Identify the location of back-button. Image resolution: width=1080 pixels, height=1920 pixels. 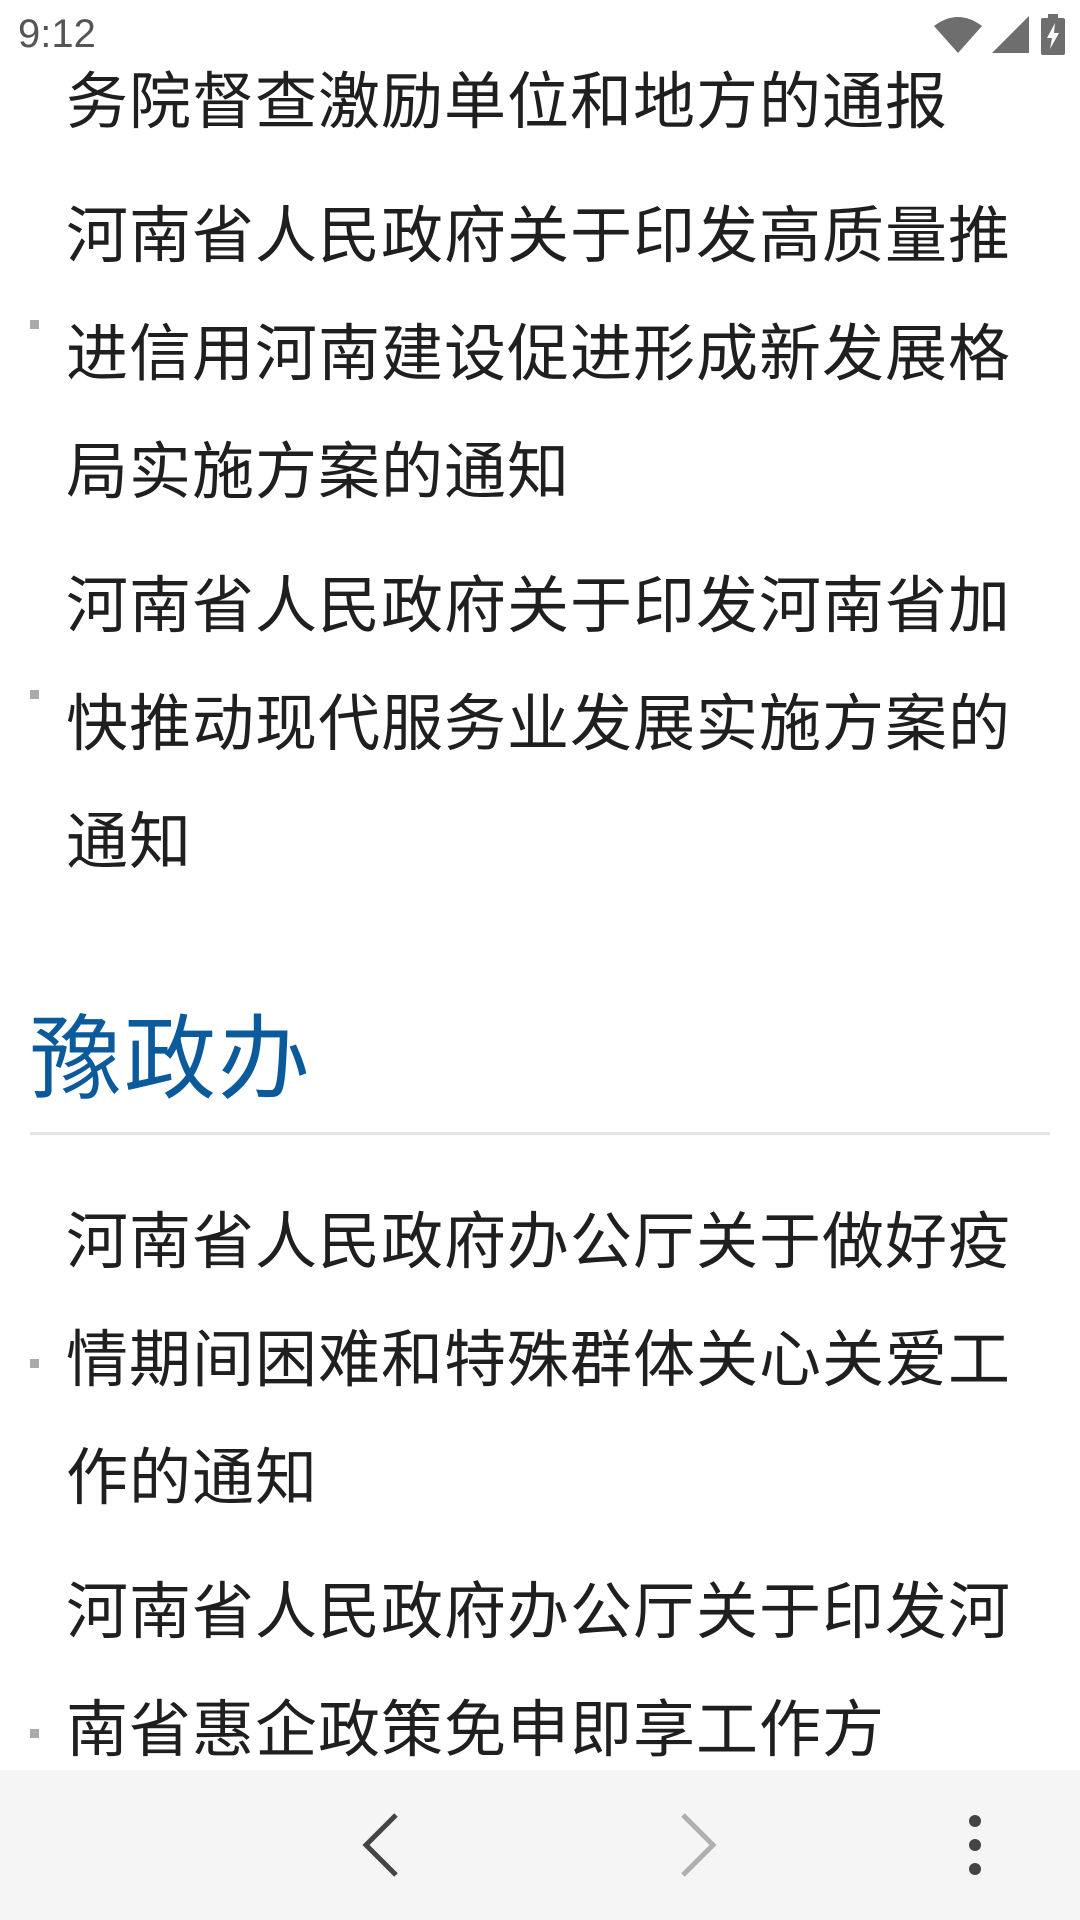
(381, 1845).